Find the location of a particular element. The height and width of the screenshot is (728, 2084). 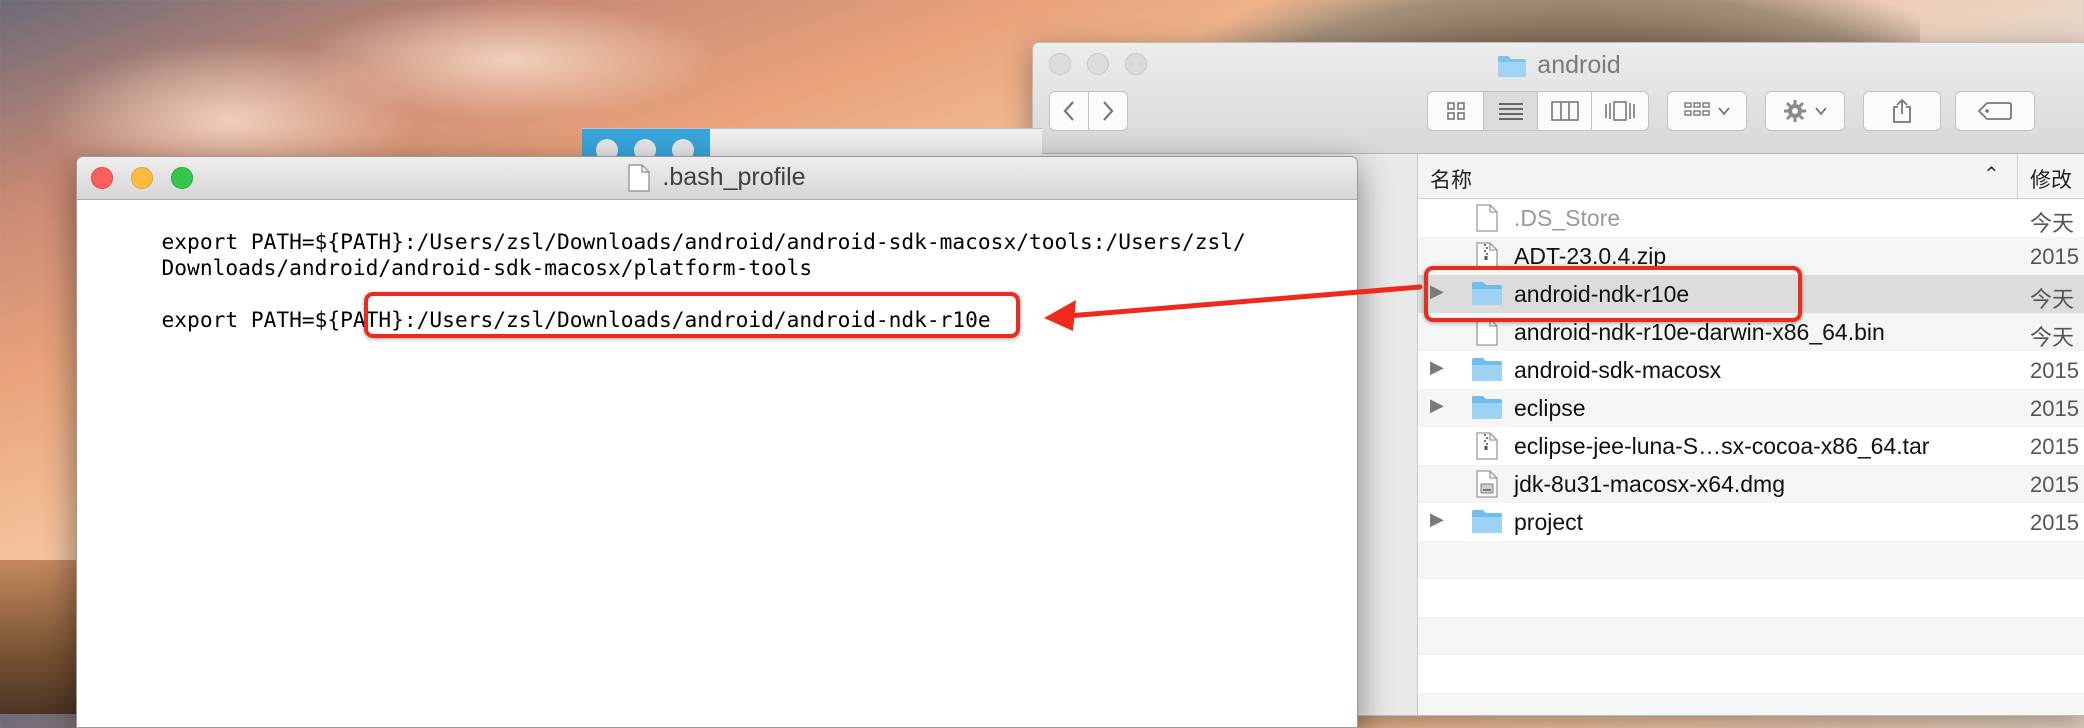

list-header: 名称 ⌃ 修改 is located at coordinates (1751, 176).